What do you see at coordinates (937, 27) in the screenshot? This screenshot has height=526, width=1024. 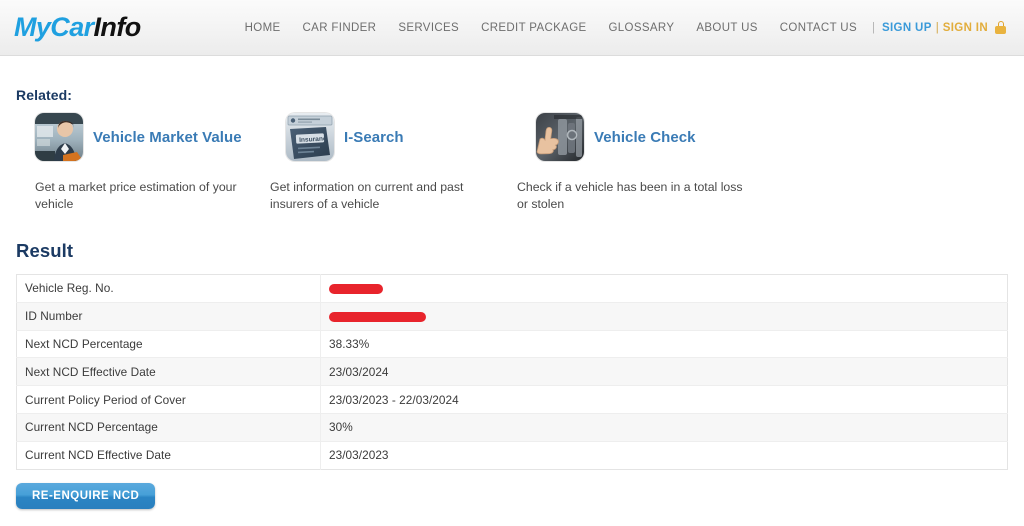 I see `nav-pipe: |` at bounding box center [937, 27].